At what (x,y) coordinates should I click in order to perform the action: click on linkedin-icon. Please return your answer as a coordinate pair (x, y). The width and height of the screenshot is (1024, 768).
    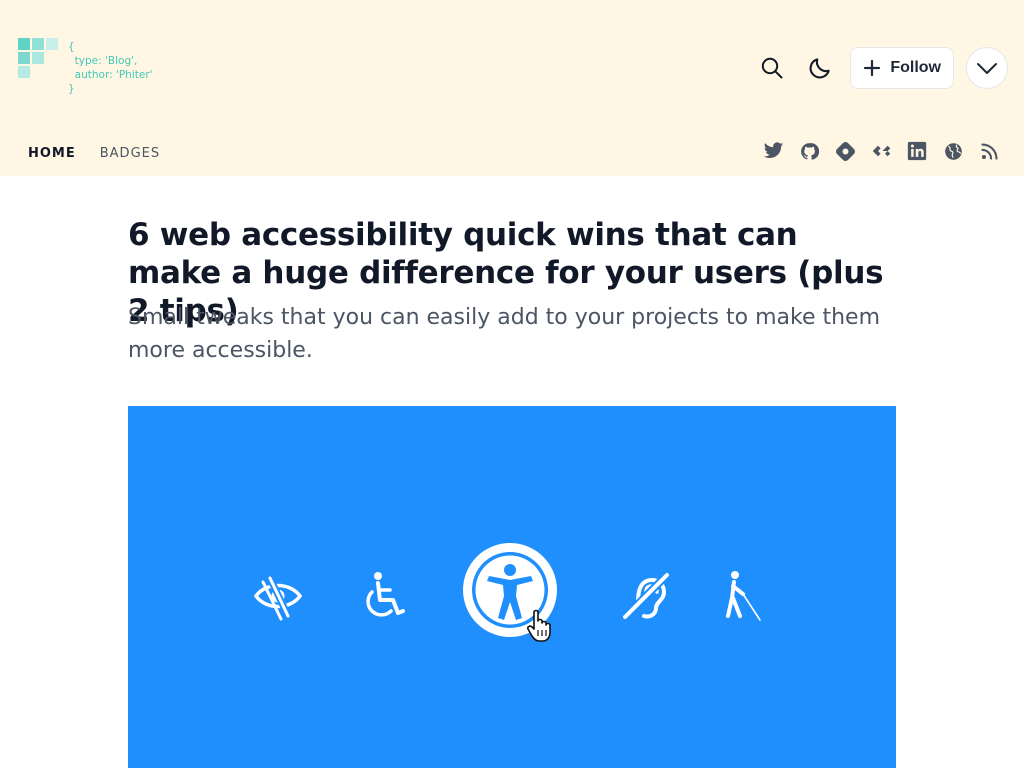
    Looking at the image, I should click on (917, 151).